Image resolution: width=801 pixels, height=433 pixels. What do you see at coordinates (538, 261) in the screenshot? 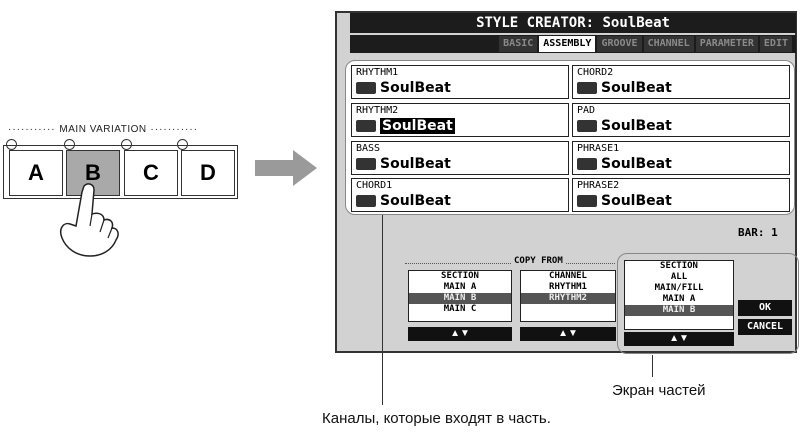
I see `copy-from-label: COPY FROM` at bounding box center [538, 261].